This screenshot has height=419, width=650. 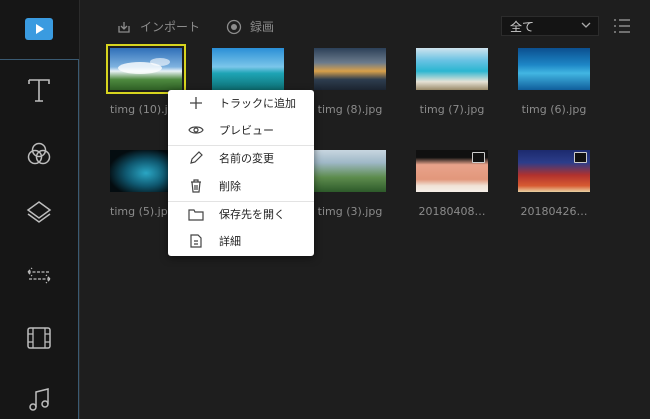 I want to click on import-icon, so click(x=124, y=27).